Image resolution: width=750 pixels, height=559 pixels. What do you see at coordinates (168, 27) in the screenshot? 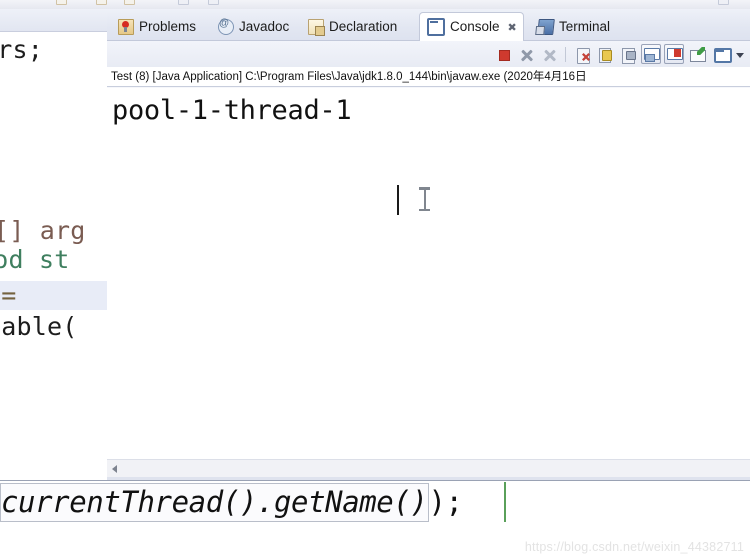
I see `tab-label: Problems` at bounding box center [168, 27].